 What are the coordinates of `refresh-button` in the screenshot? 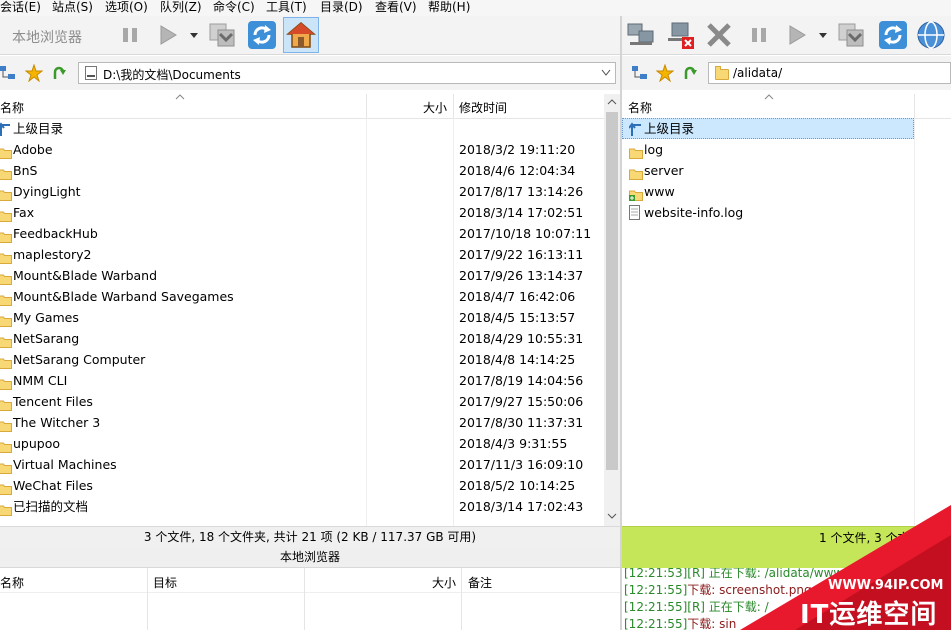 It's located at (262, 35).